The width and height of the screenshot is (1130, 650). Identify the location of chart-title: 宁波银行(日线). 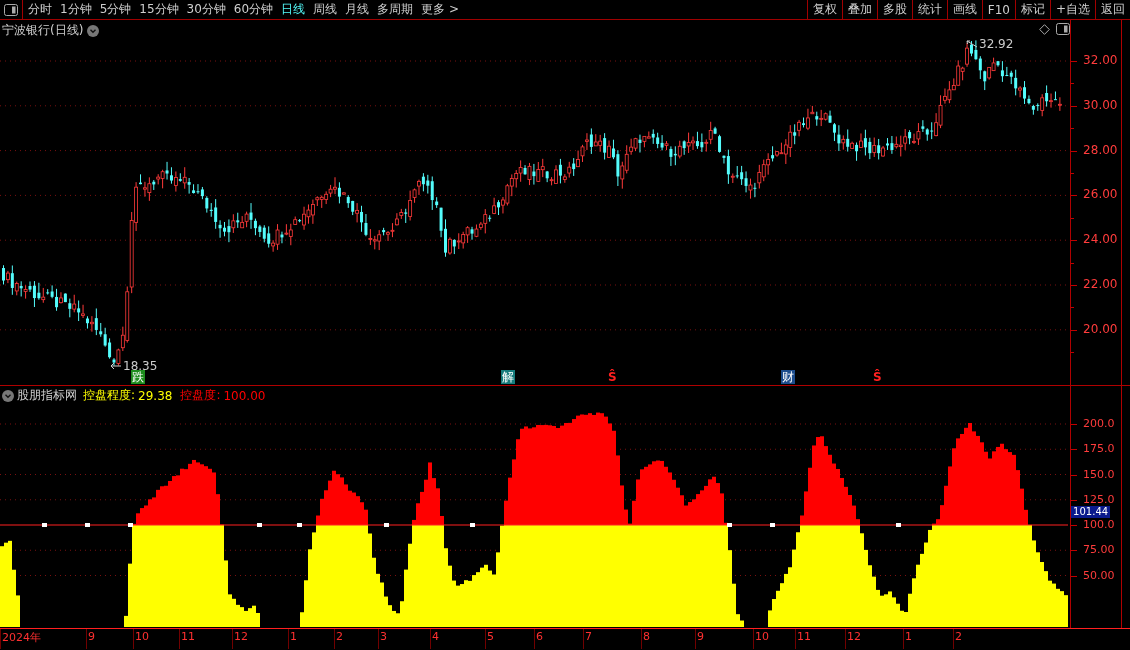
(43, 30).